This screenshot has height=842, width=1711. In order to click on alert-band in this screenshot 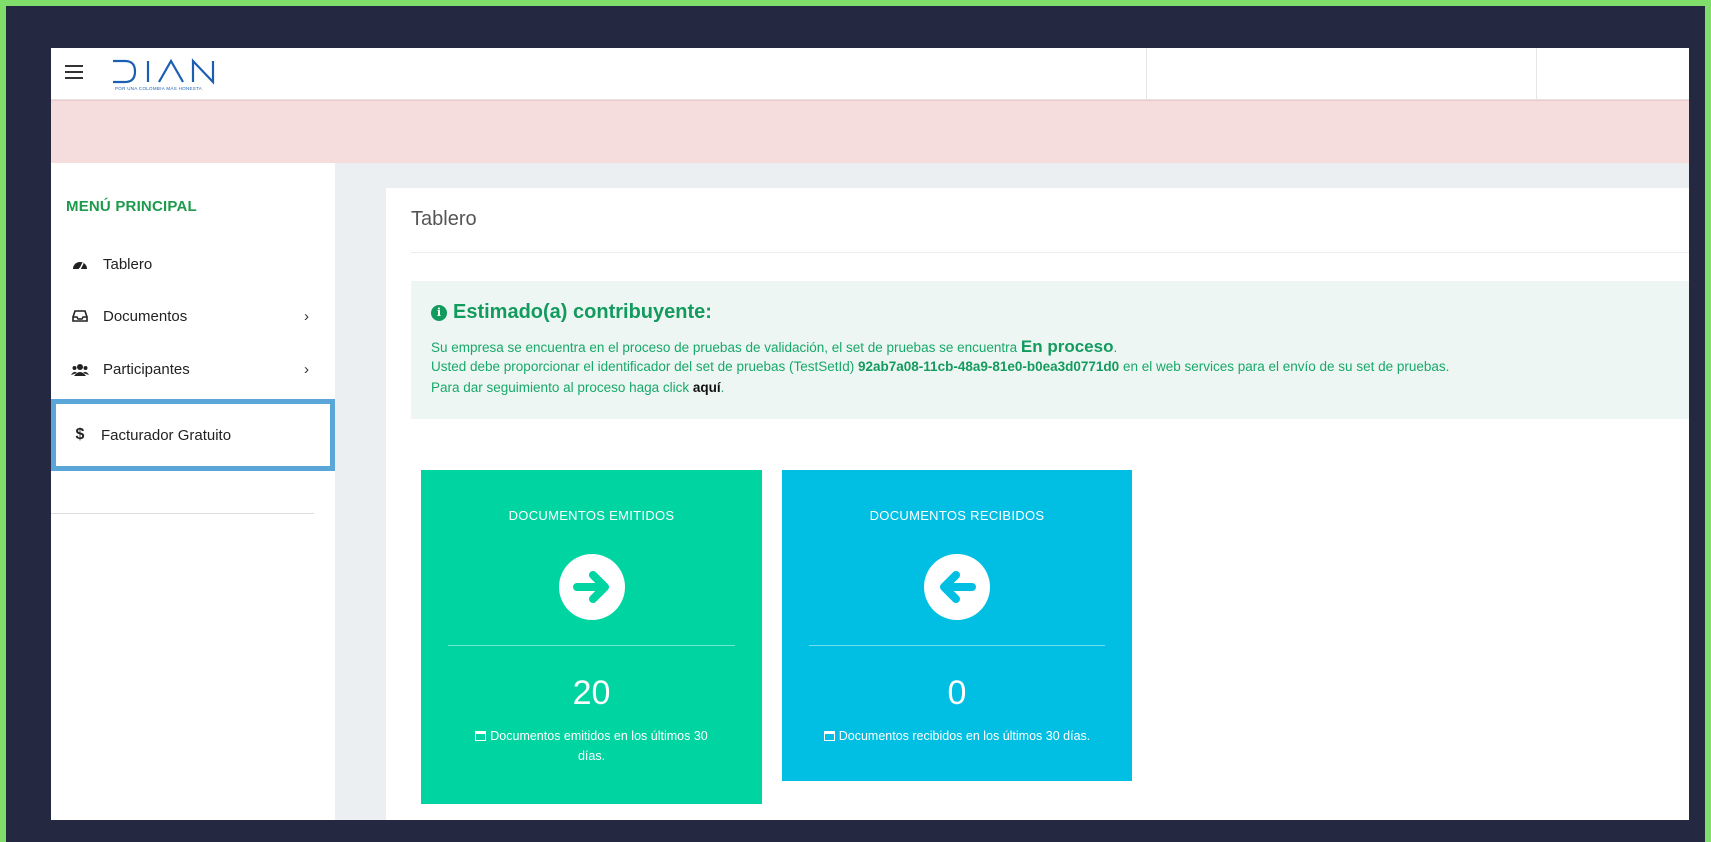, I will do `click(870, 131)`.